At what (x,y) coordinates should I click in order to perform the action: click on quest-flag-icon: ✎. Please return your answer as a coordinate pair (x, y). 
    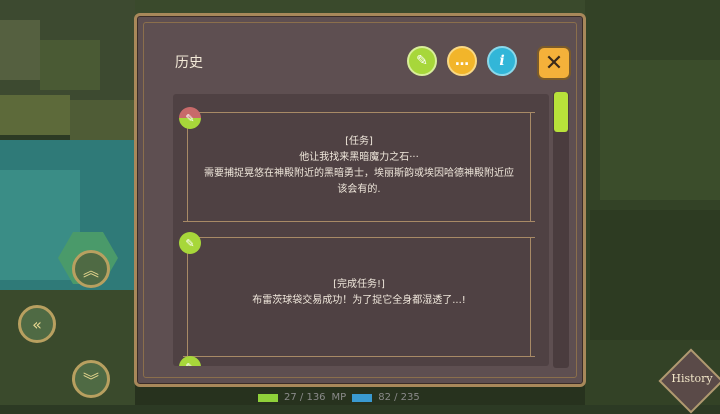
    Looking at the image, I should click on (190, 118).